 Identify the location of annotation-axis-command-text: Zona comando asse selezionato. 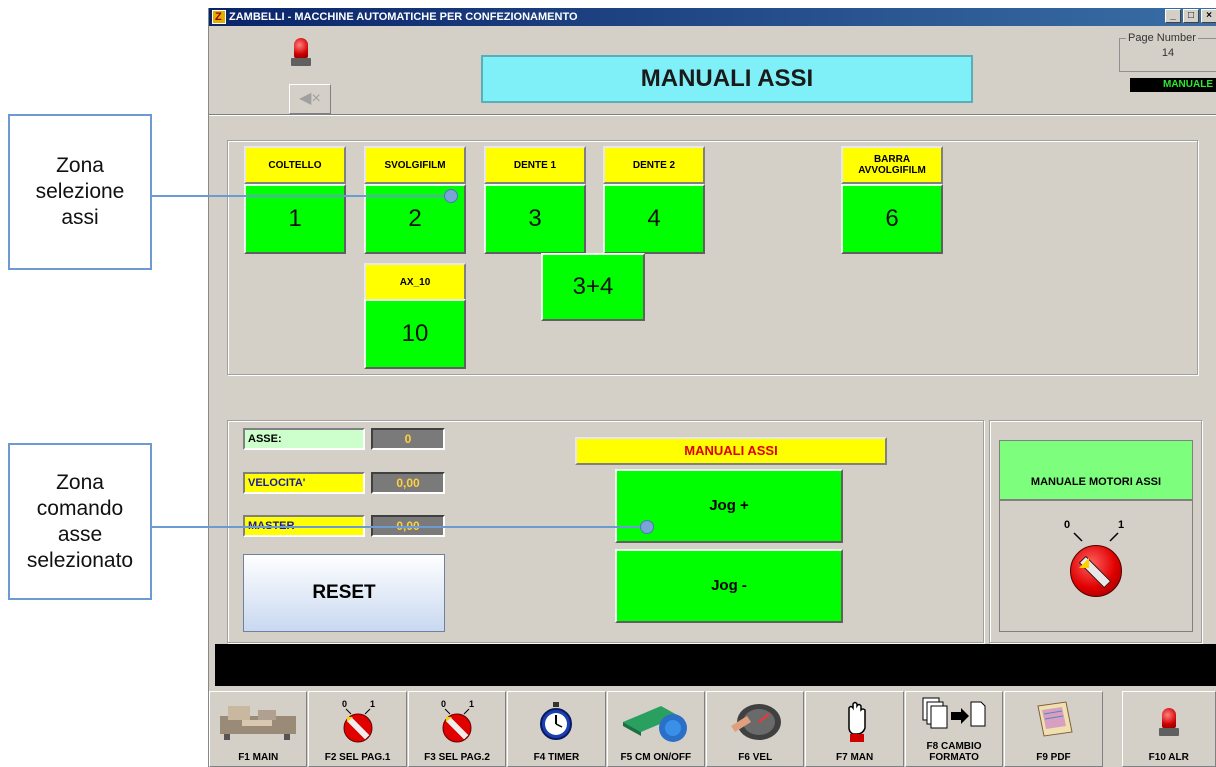
(80, 521).